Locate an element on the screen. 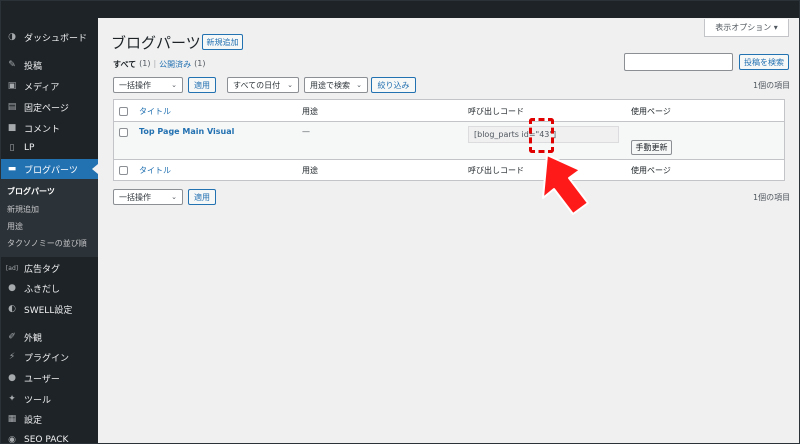 This screenshot has height=444, width=800. menu-media: ▣ メディア is located at coordinates (49, 86).